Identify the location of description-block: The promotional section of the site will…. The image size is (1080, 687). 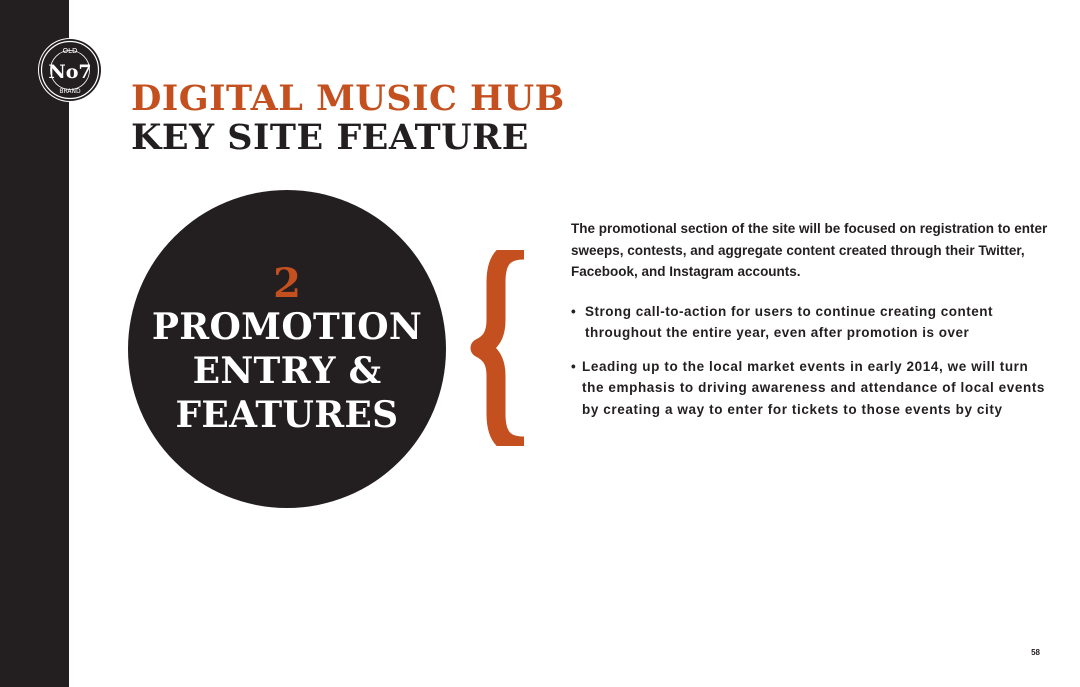
(811, 319).